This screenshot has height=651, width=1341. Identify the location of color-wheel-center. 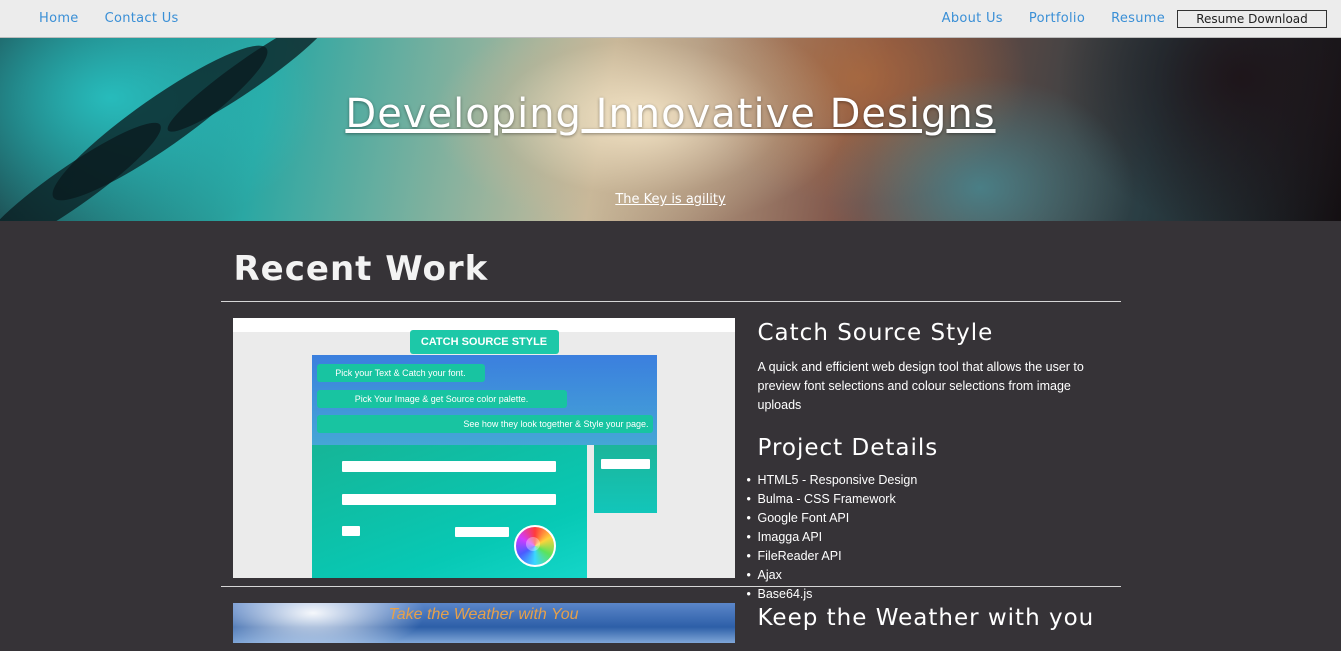
(532, 544).